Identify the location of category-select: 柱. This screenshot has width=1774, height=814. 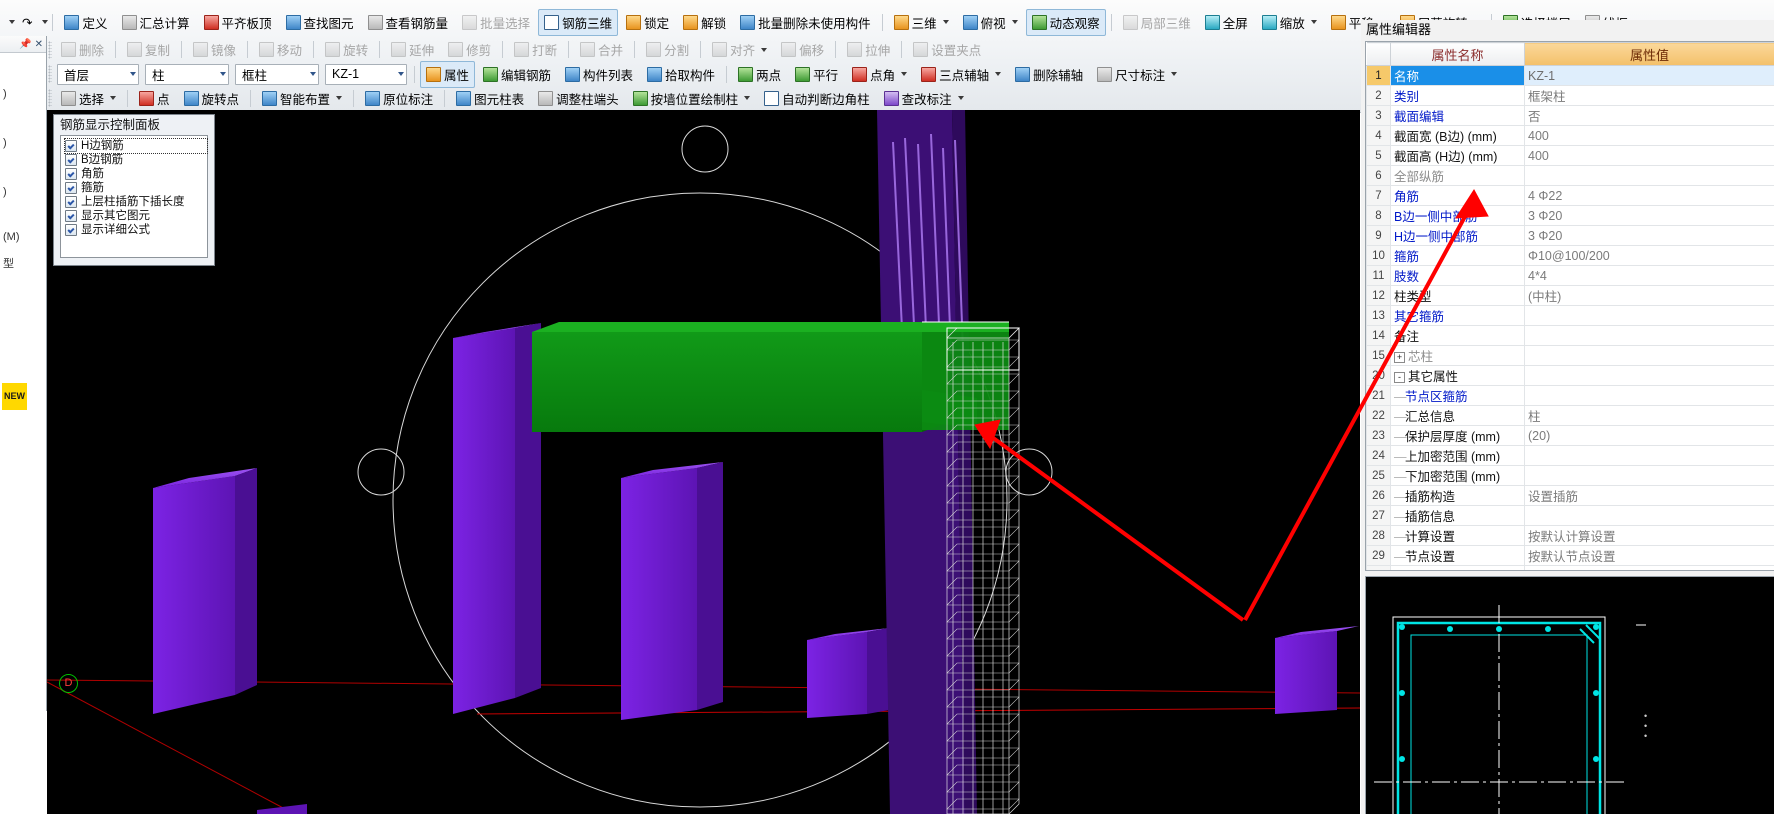
(187, 74).